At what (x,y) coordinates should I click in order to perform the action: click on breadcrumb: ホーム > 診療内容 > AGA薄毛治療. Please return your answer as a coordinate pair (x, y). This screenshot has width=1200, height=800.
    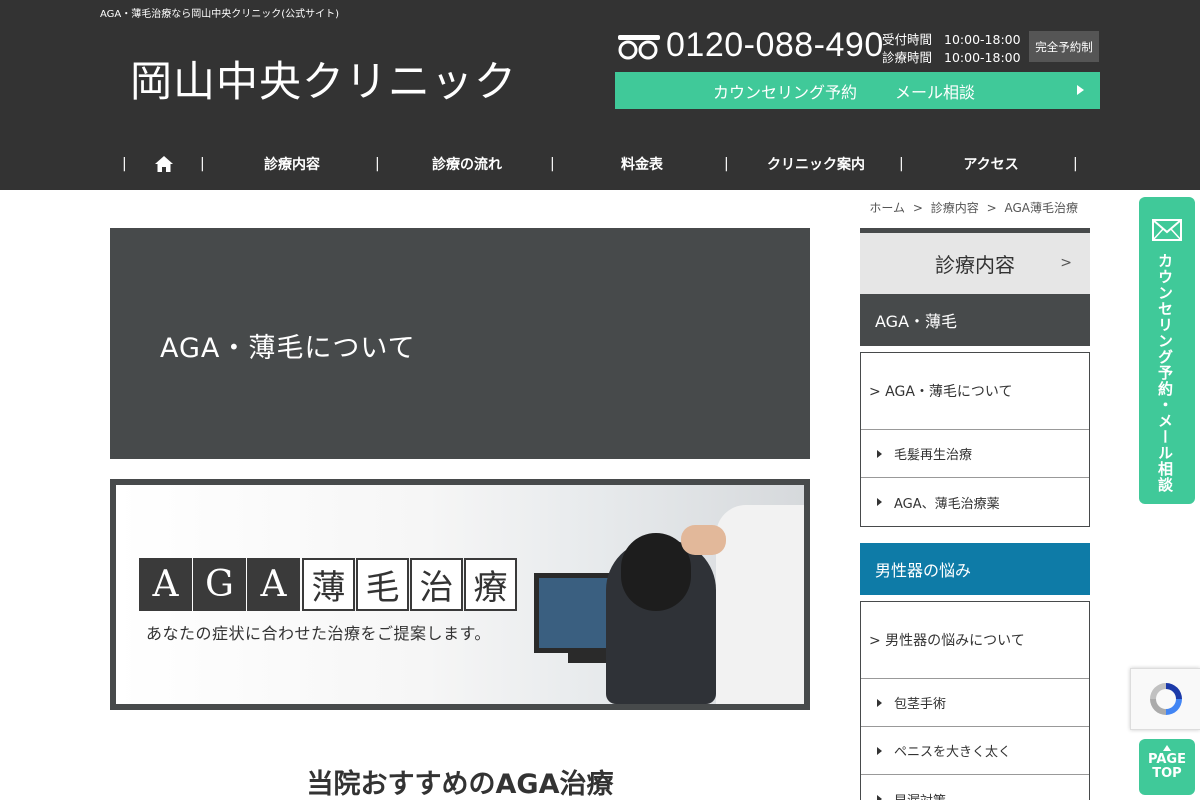
    Looking at the image, I should click on (973, 207).